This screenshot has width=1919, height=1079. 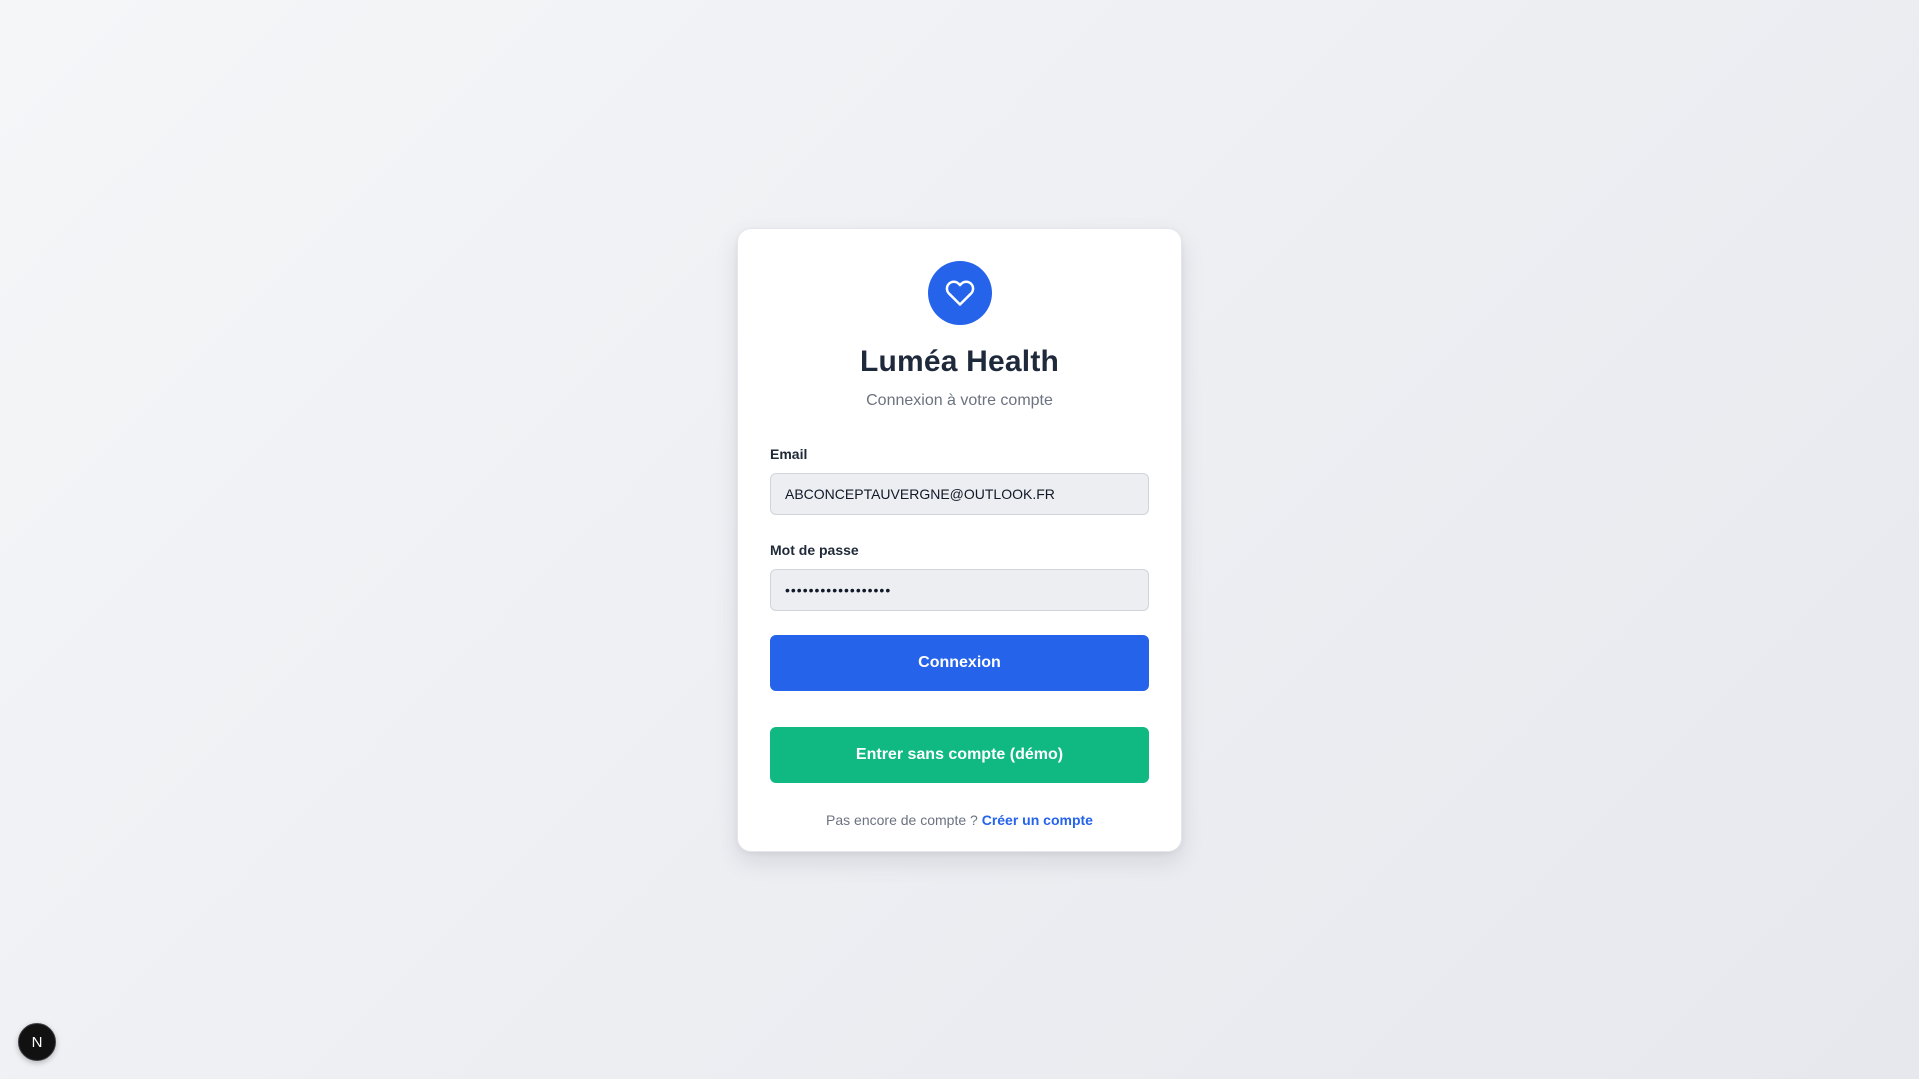 What do you see at coordinates (959, 590) in the screenshot?
I see `password-field` at bounding box center [959, 590].